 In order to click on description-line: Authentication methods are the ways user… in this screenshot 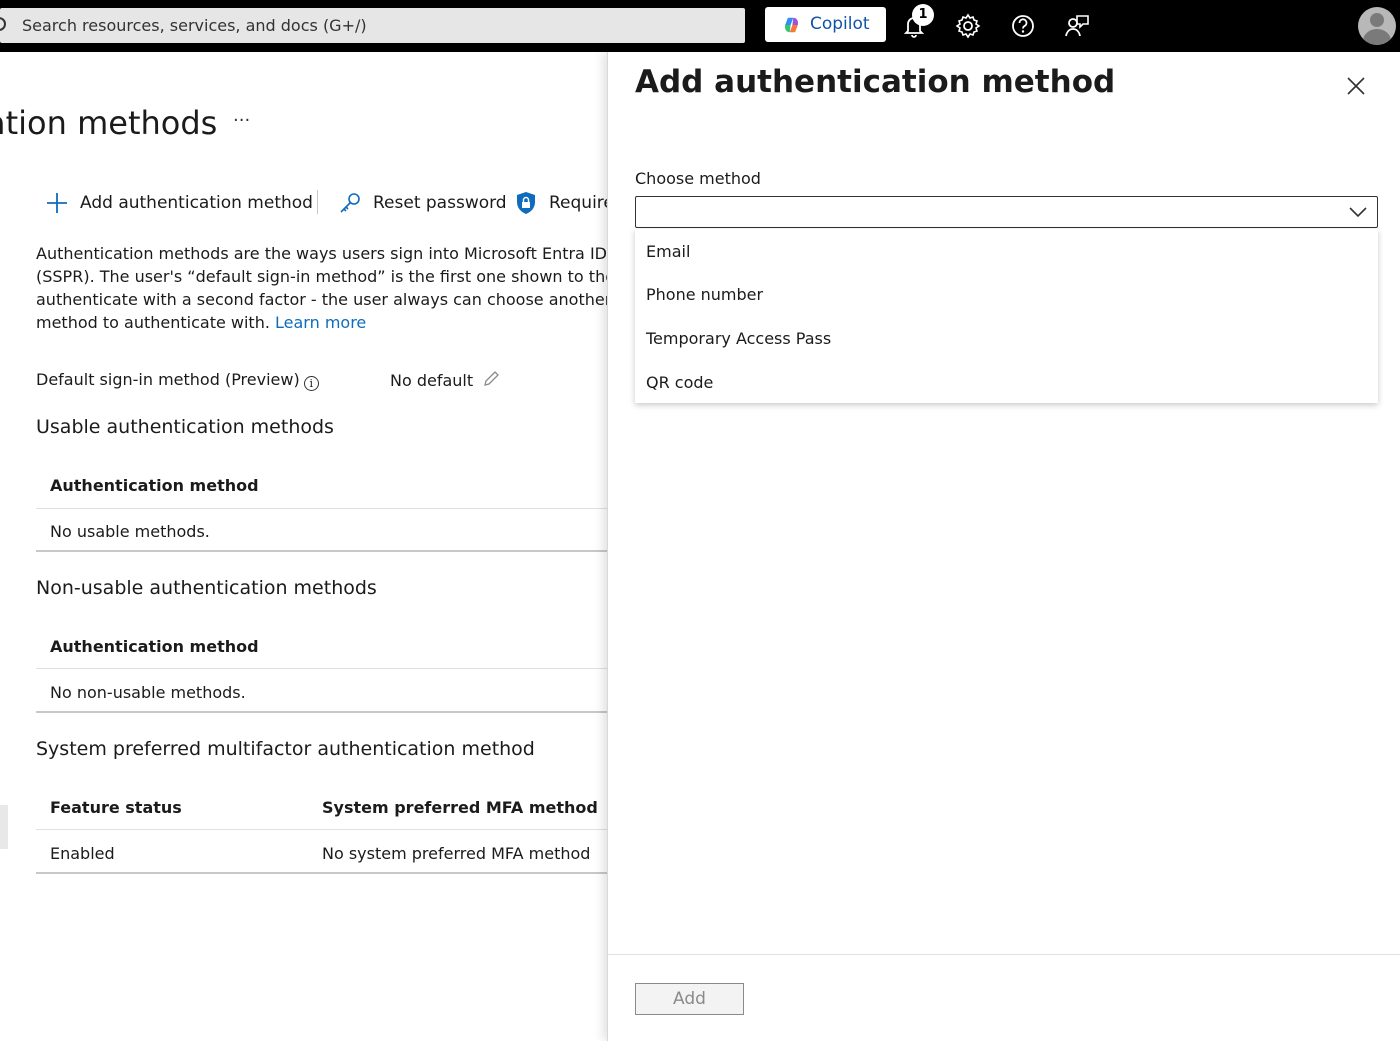, I will do `click(321, 253)`.